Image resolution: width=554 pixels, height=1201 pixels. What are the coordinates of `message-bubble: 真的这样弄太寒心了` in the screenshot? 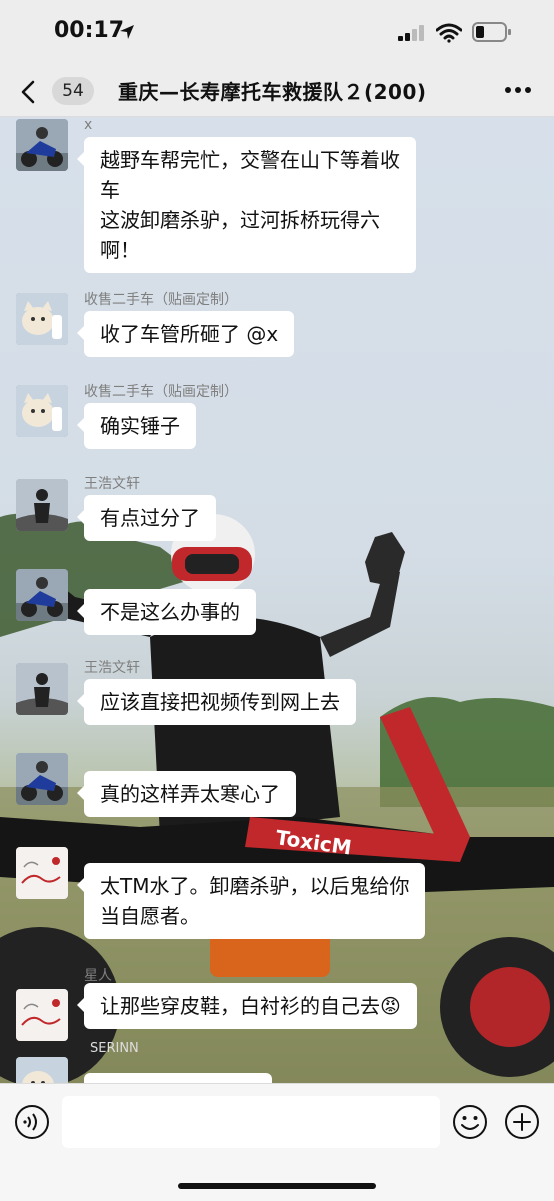 It's located at (186, 794).